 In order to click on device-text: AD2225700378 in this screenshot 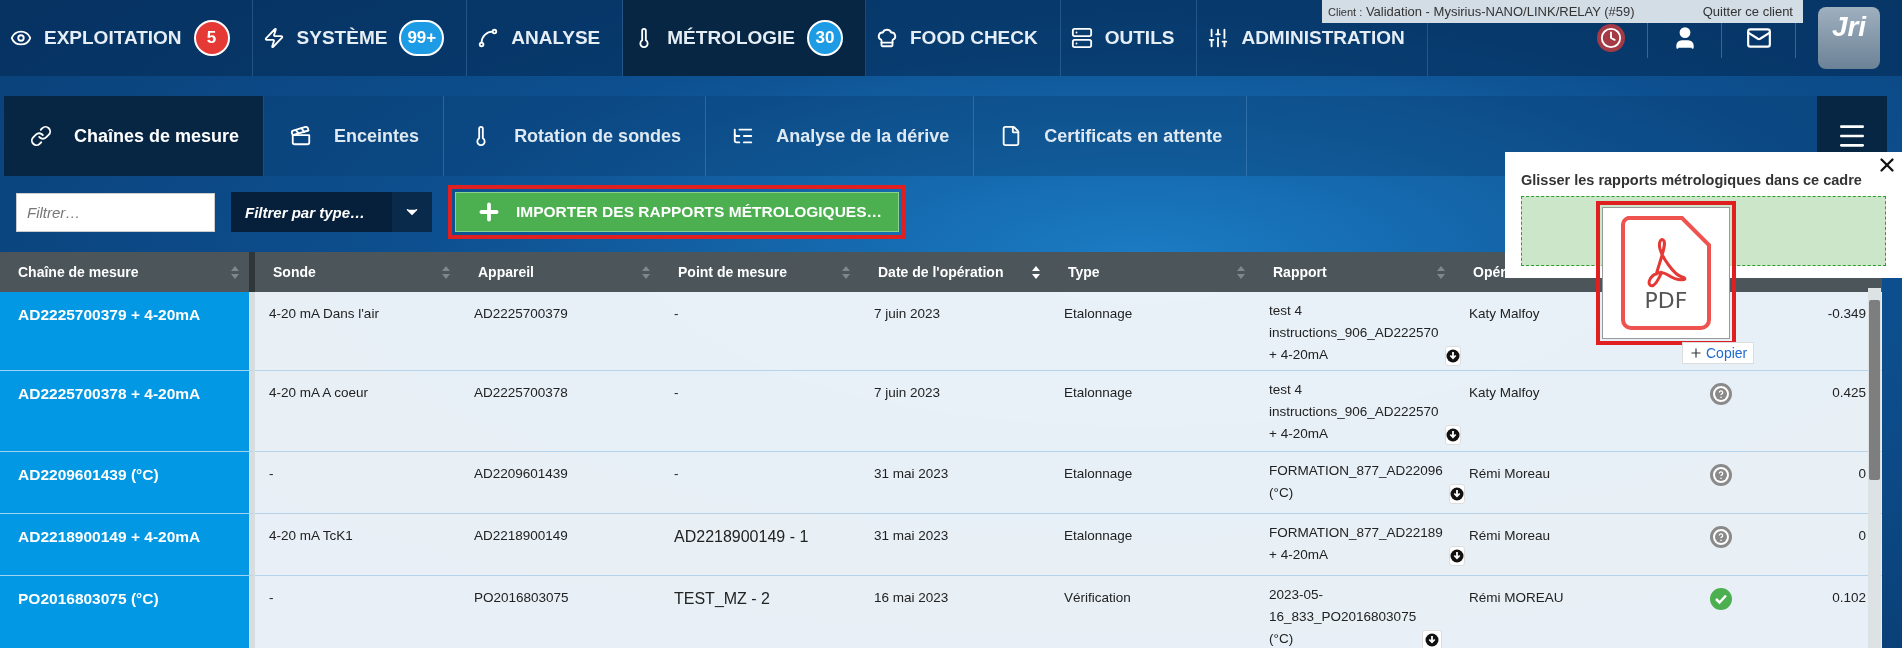, I will do `click(521, 392)`.